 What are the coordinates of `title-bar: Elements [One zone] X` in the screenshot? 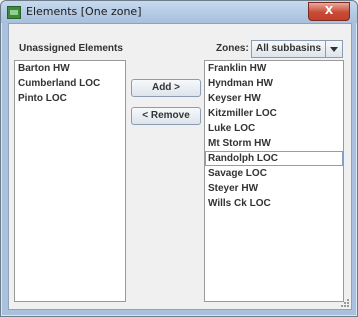 It's located at (179, 12).